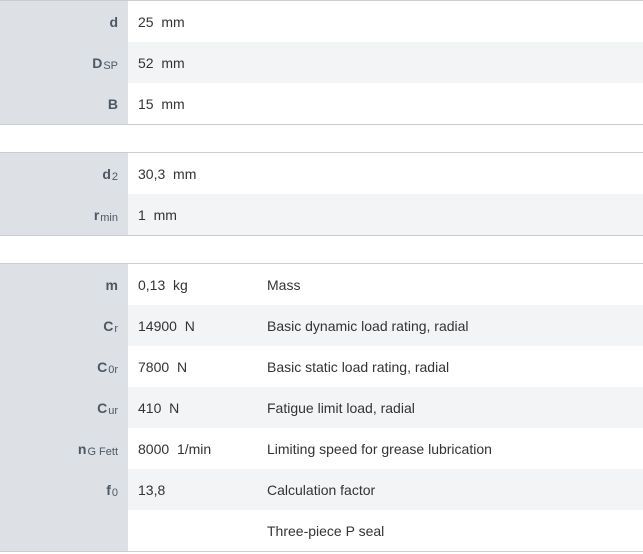 The width and height of the screenshot is (643, 554). Describe the element at coordinates (161, 103) in the screenshot. I see `row-value: 15 mm` at that location.